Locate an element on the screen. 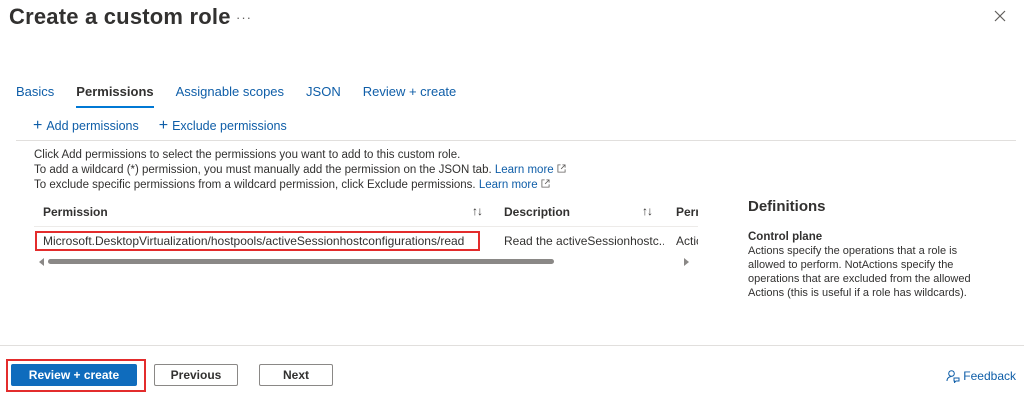  feedback-link: Feedback is located at coordinates (981, 376).